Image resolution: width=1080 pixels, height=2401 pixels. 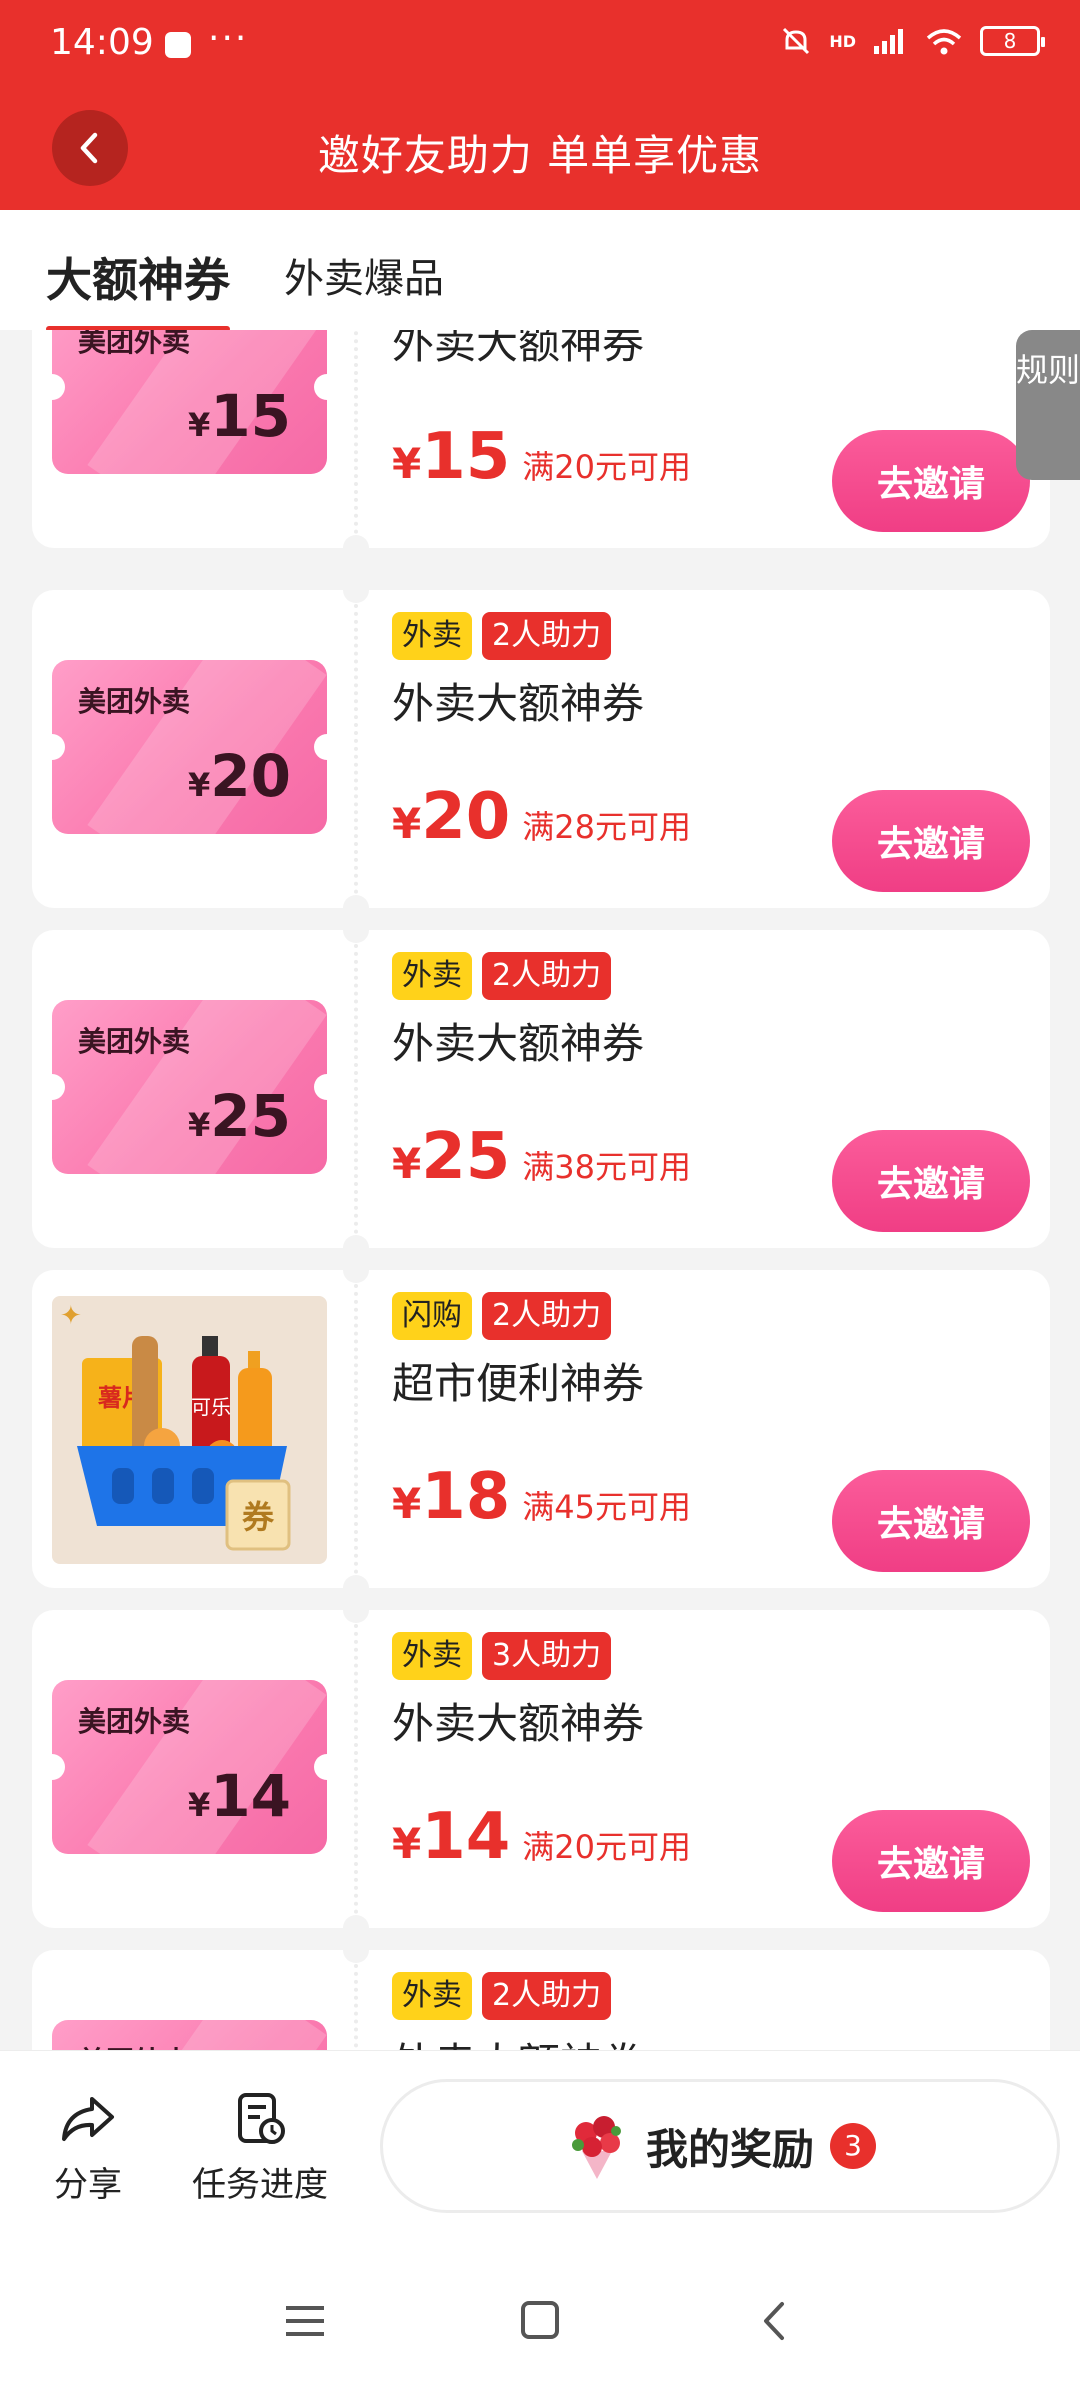 I want to click on coupon-tags: 外卖 3人助力, so click(x=502, y=1656).